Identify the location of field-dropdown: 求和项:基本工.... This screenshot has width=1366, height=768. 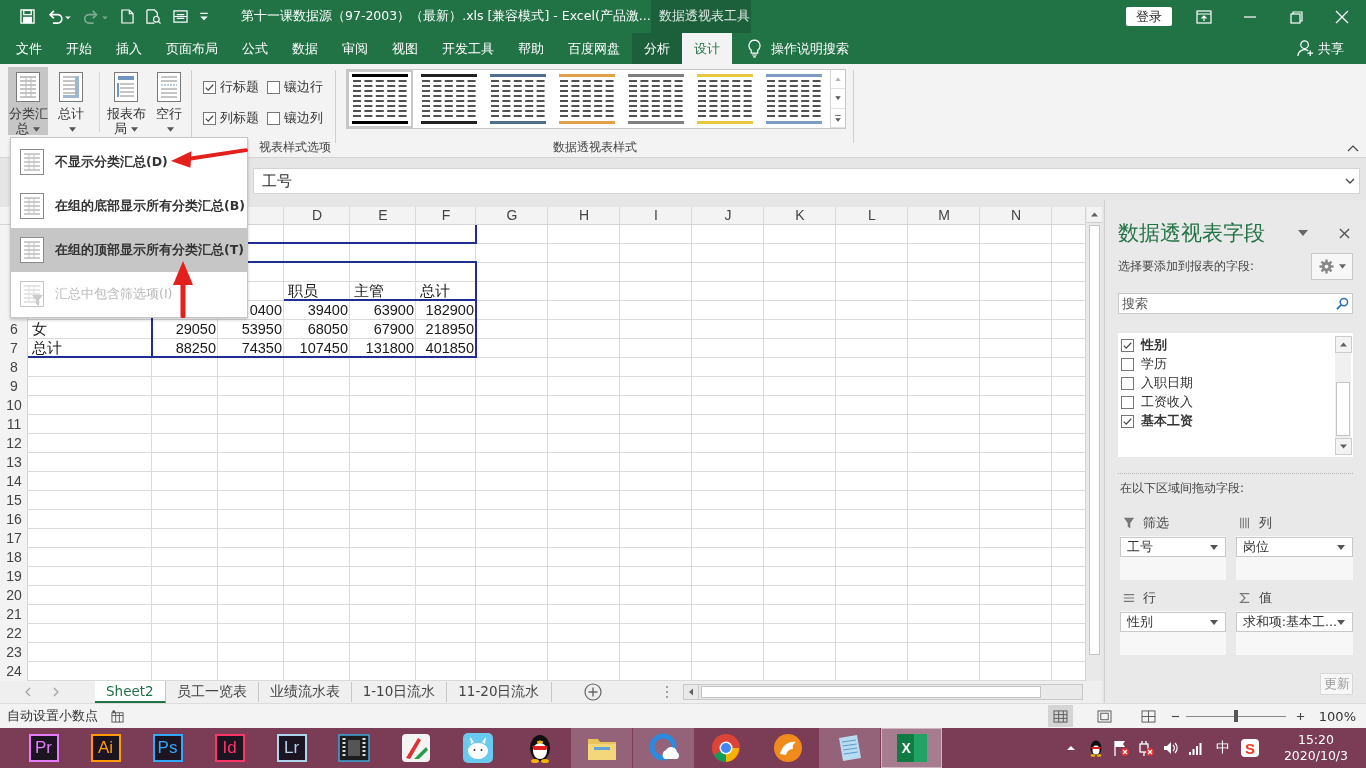
(1294, 622).